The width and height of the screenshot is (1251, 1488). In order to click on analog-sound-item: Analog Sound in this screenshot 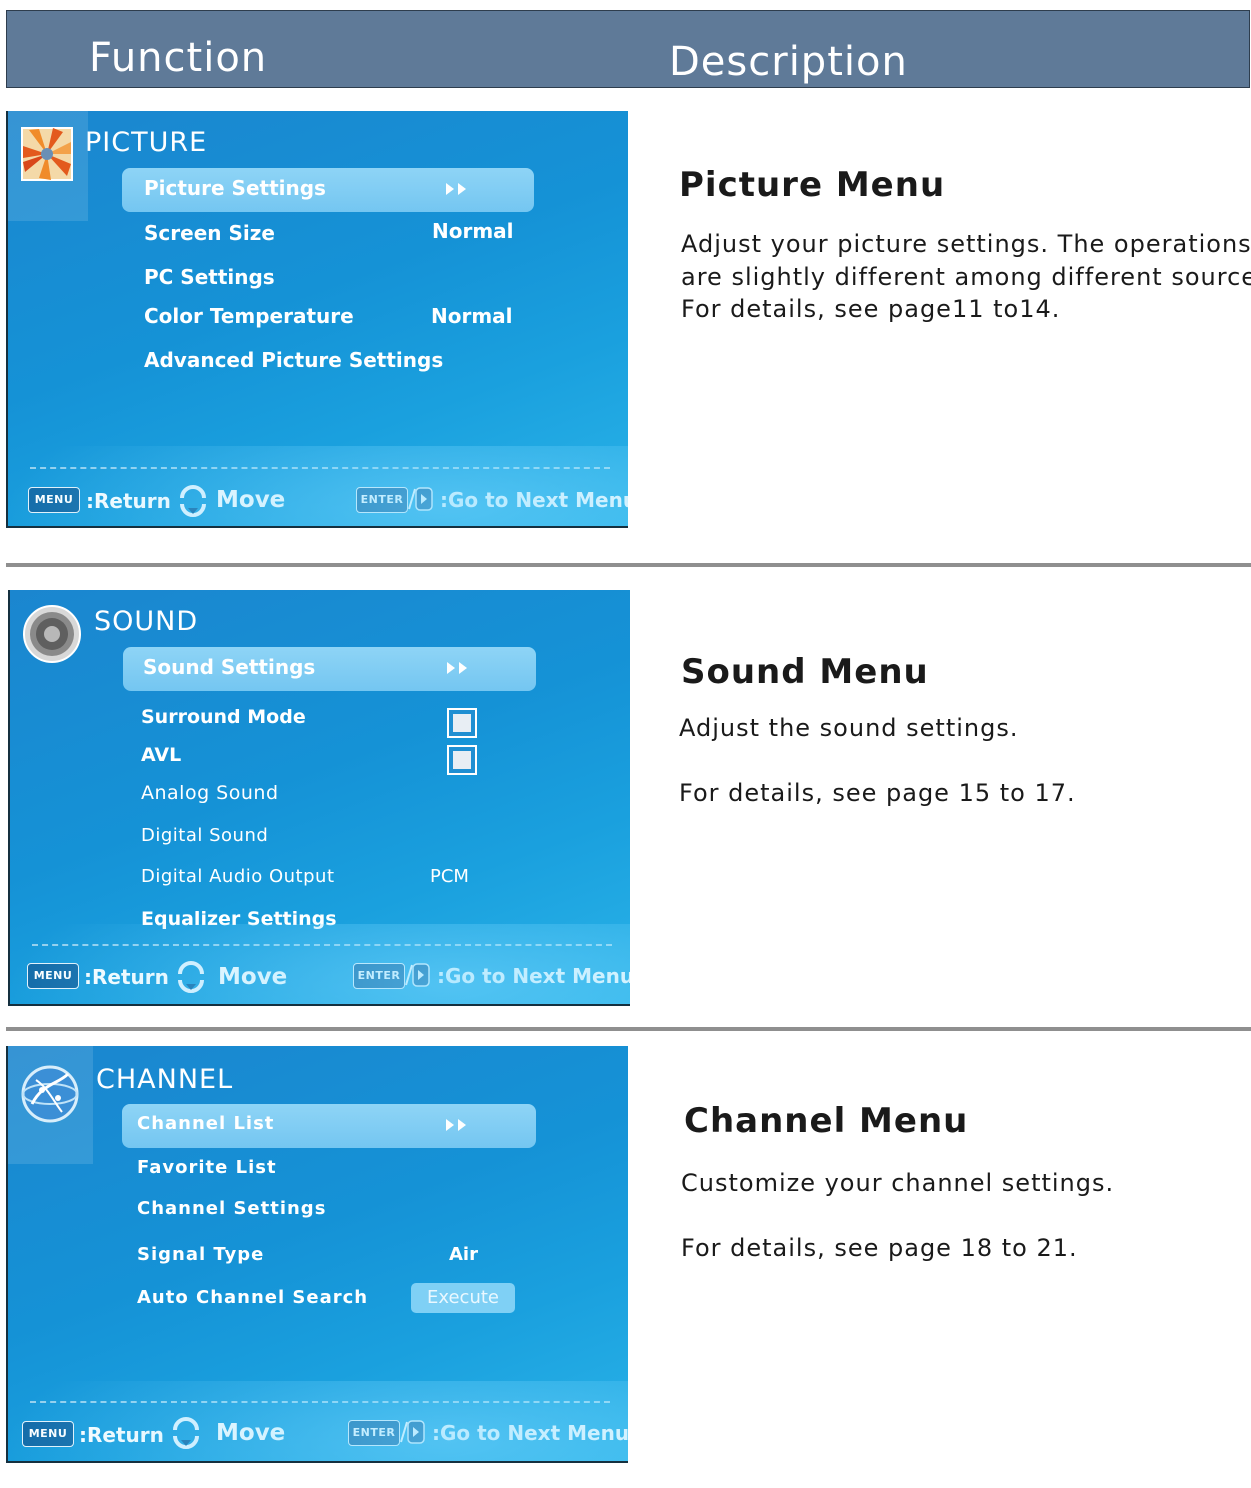, I will do `click(210, 793)`.